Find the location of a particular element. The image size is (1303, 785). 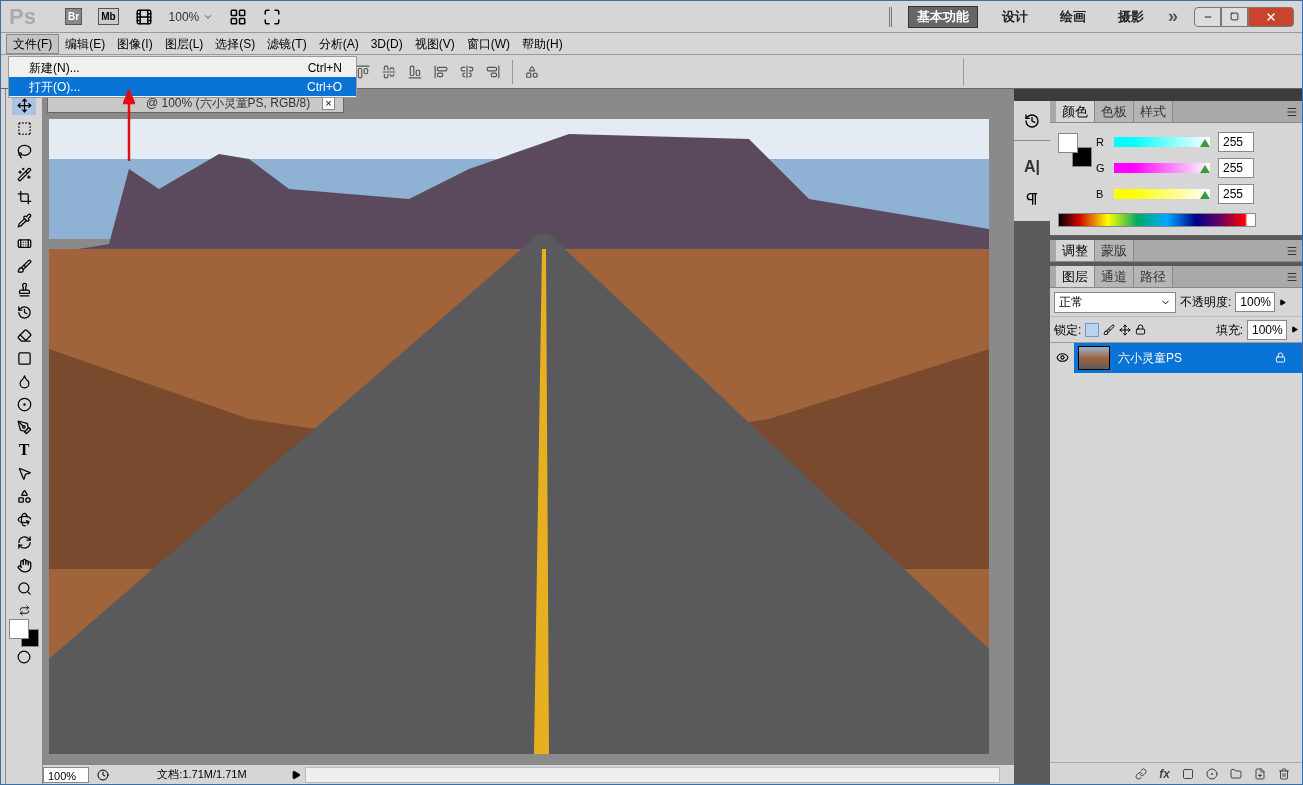

bridge-button: Br is located at coordinates (74, 16).